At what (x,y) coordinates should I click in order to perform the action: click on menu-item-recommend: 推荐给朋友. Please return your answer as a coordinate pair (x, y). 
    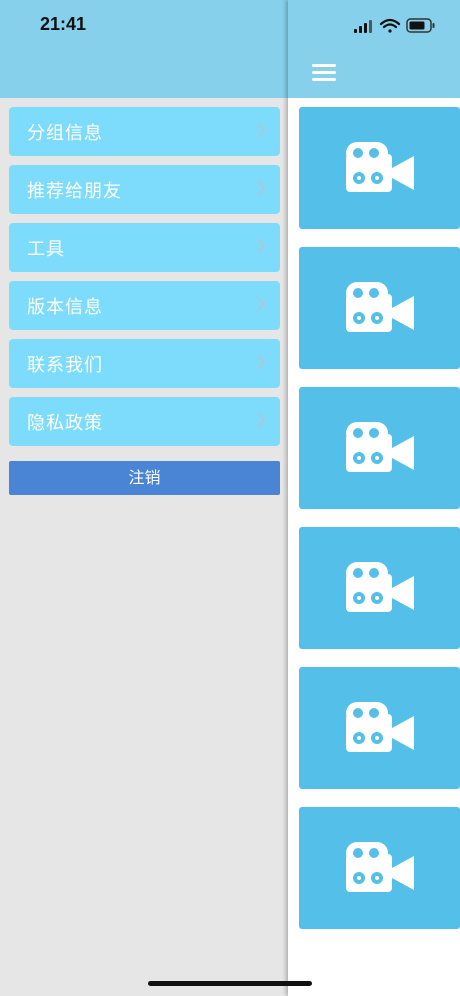
    Looking at the image, I should click on (144, 189).